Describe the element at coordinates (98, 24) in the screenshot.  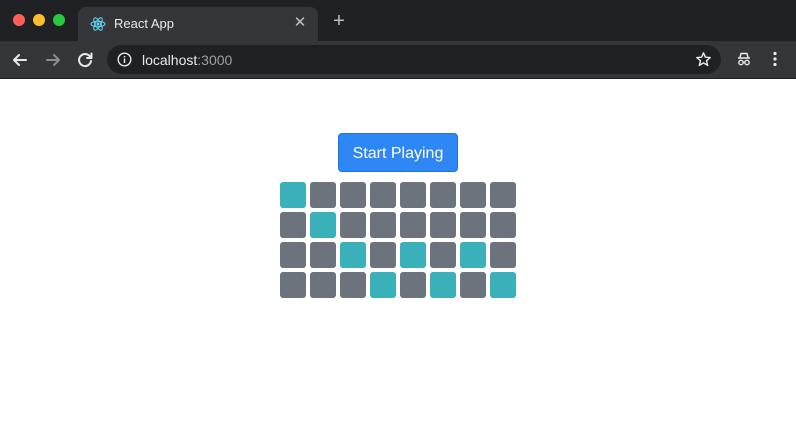
I see `react-logo-icon` at that location.